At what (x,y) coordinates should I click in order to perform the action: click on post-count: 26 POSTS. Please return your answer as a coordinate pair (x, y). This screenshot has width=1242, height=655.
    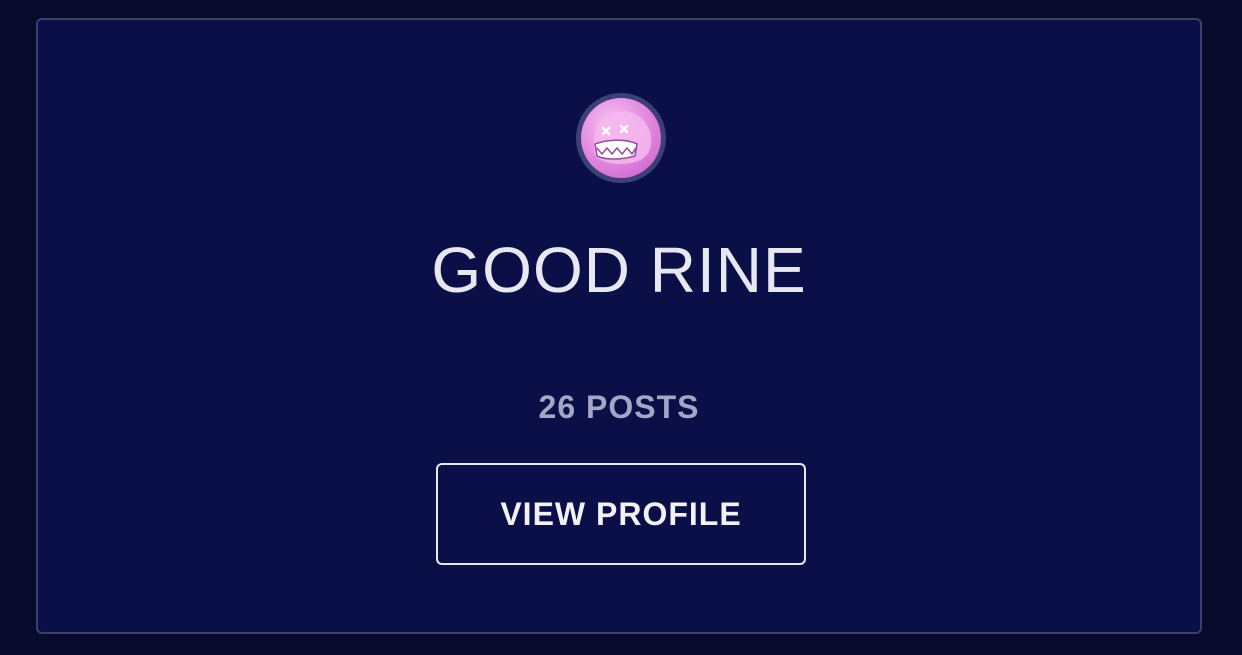
    Looking at the image, I should click on (619, 407).